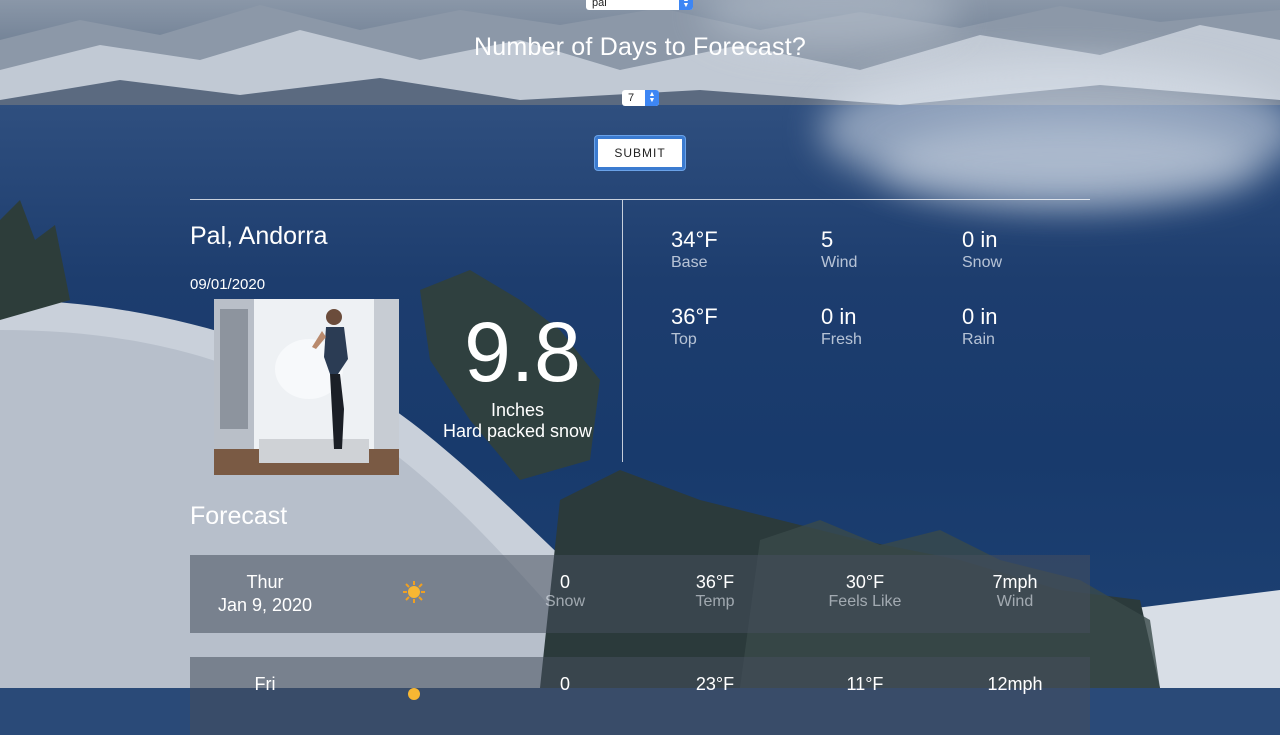 The height and width of the screenshot is (735, 1280). I want to click on forecast-snow: 0, so click(564, 684).